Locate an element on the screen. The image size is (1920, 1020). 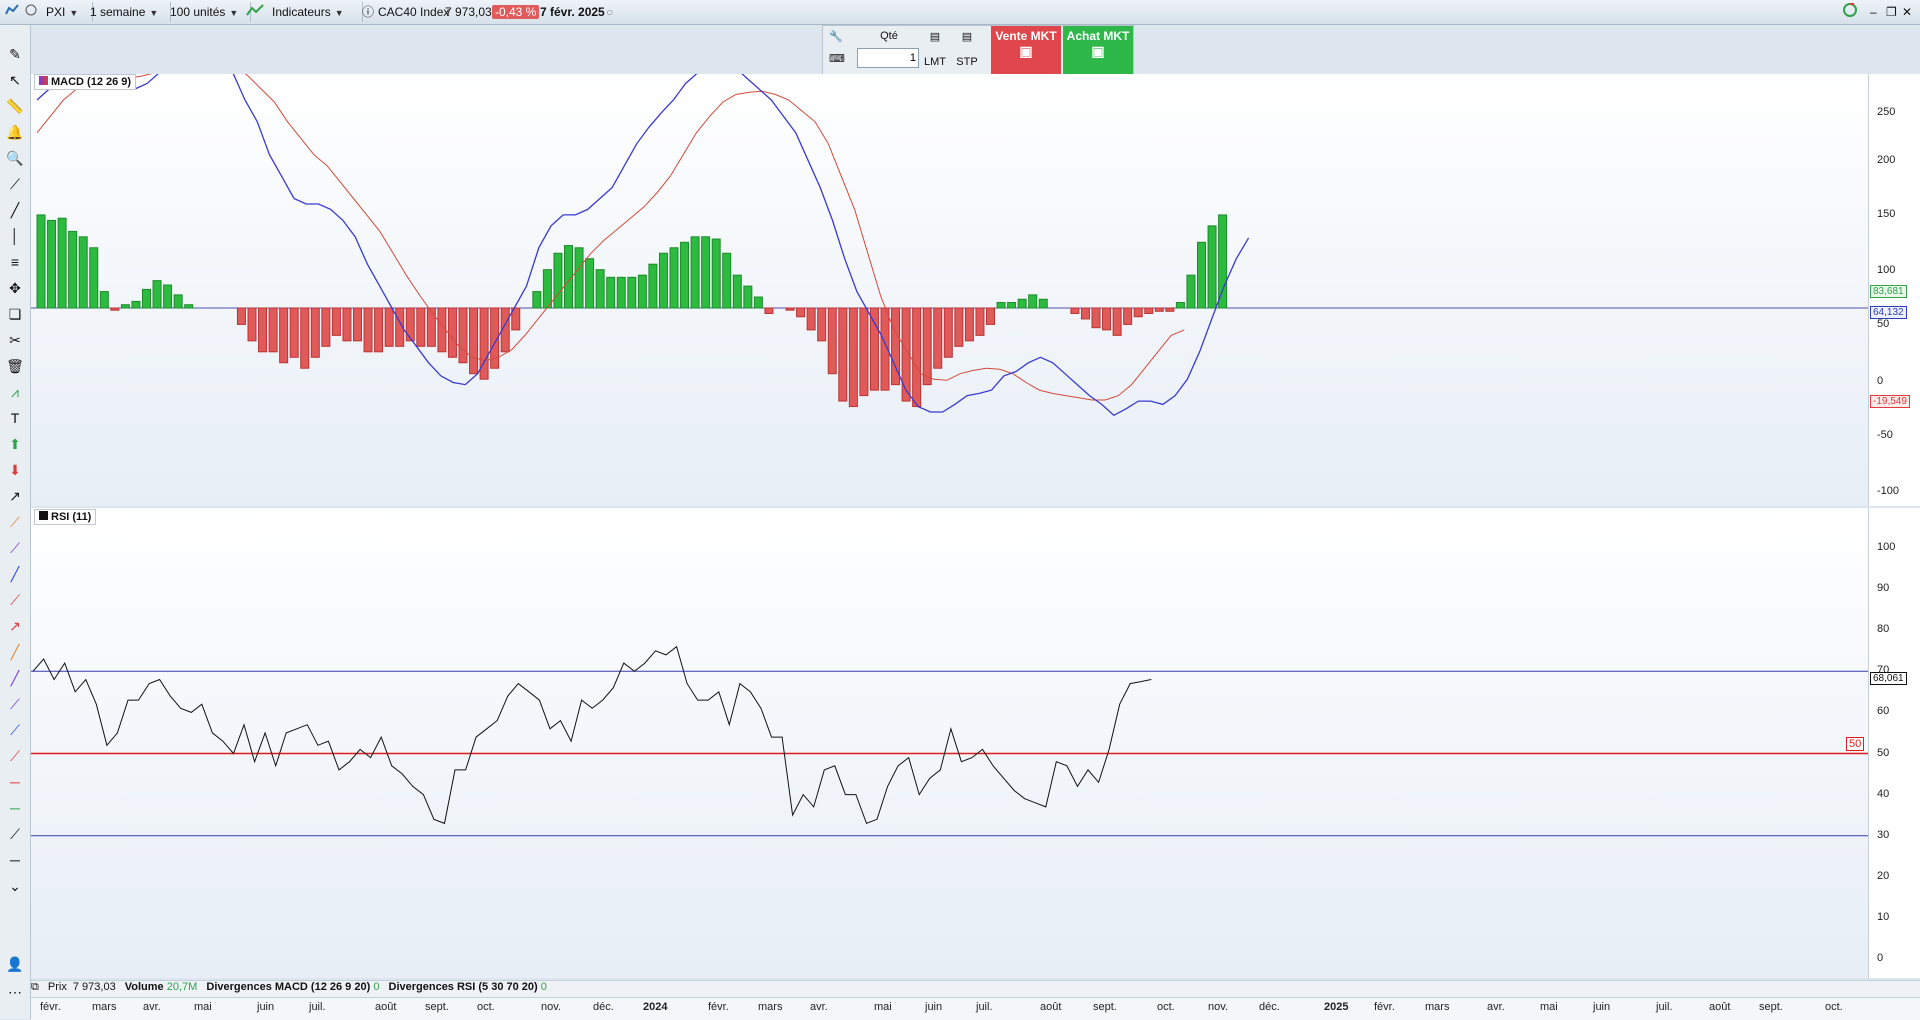
link-icon is located at coordinates (31, 12).